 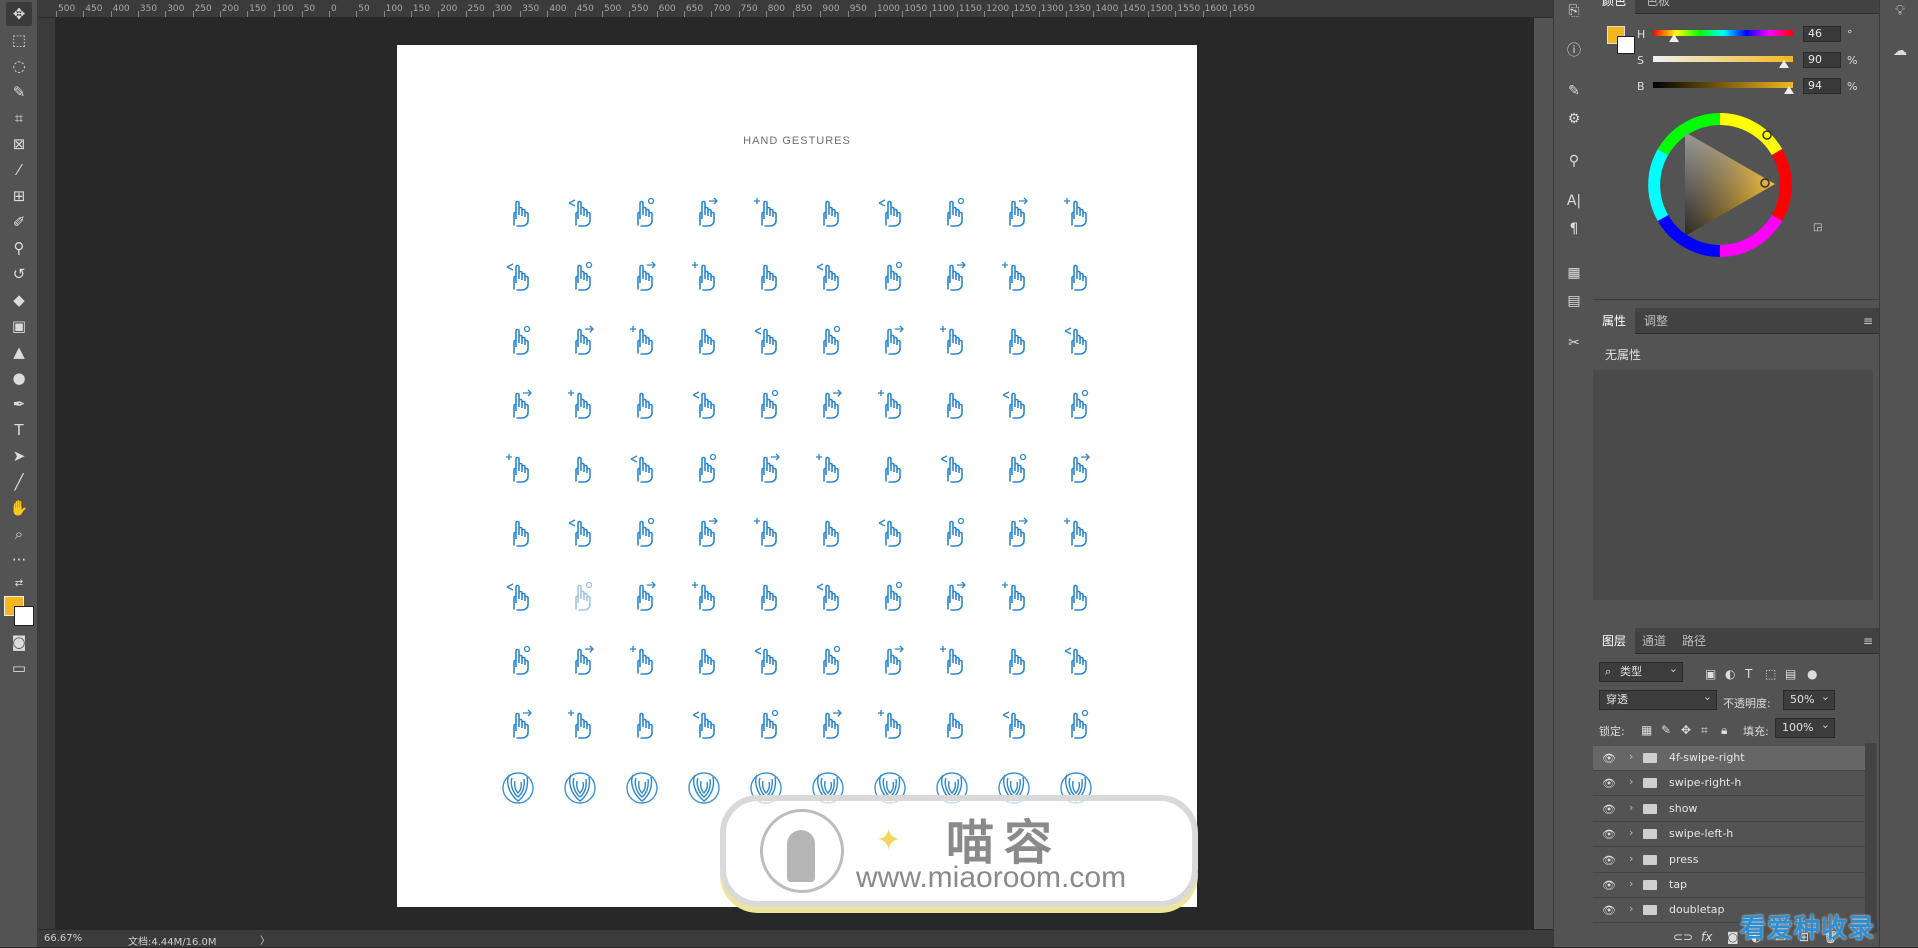 What do you see at coordinates (1683, 808) in the screenshot?
I see `layer-name: show` at bounding box center [1683, 808].